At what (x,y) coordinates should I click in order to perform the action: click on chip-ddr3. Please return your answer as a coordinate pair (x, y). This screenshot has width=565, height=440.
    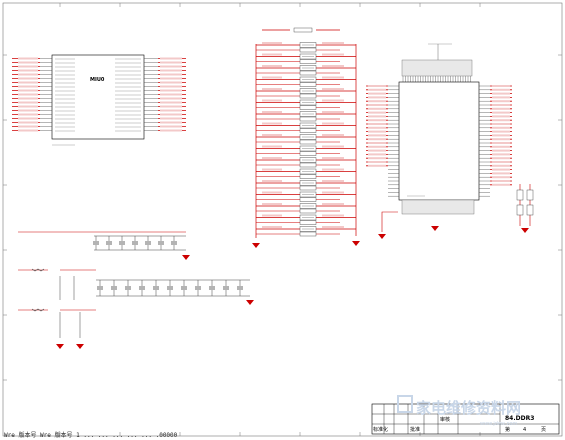
    Looking at the image, I should click on (450, 141).